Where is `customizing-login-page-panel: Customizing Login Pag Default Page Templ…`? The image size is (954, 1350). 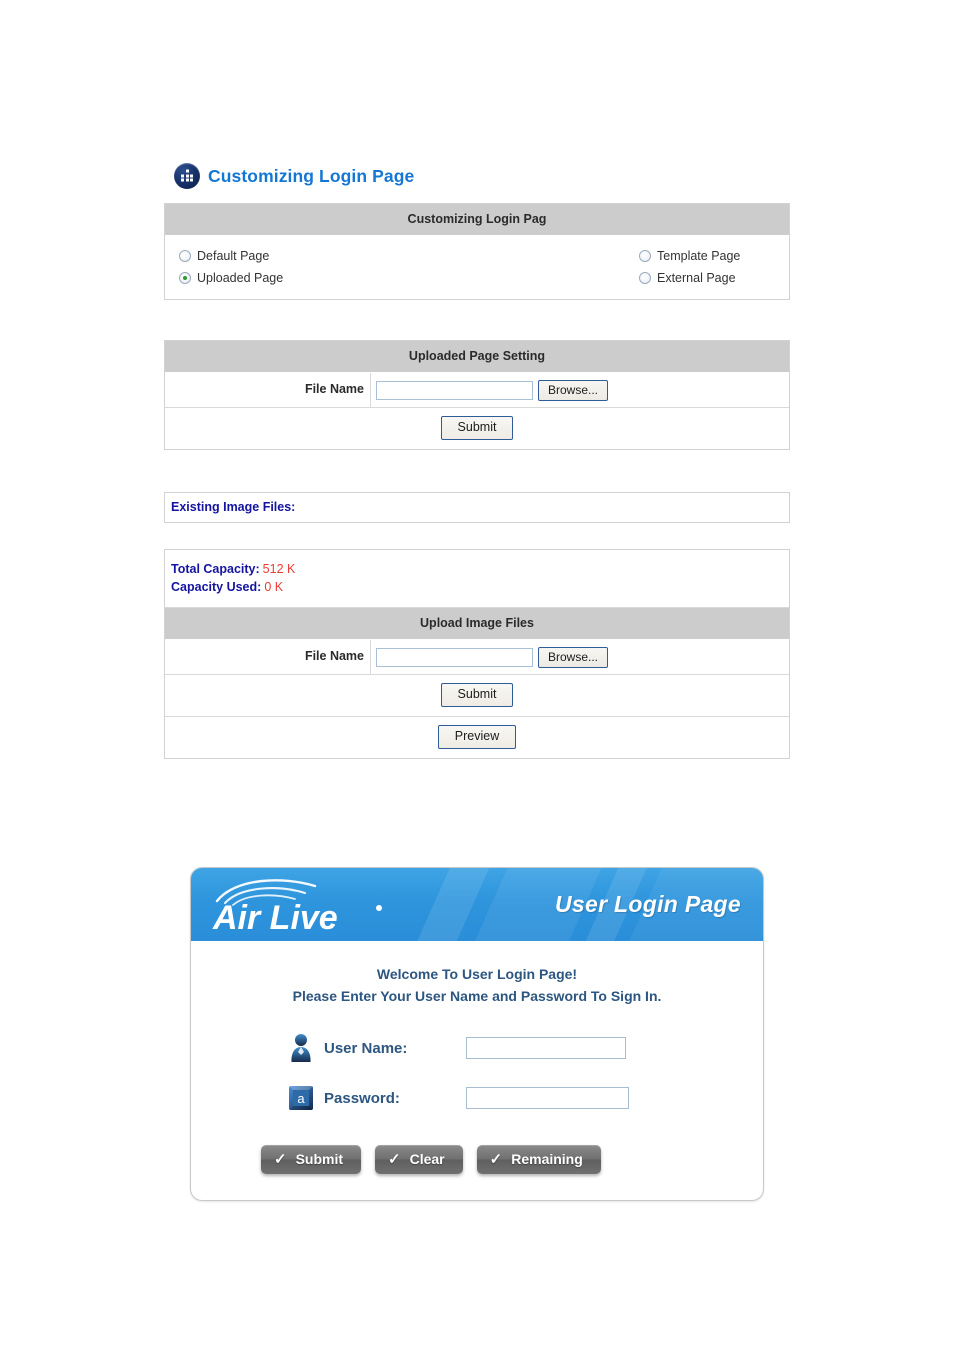 customizing-login-page-panel: Customizing Login Pag Default Page Templ… is located at coordinates (477, 251).